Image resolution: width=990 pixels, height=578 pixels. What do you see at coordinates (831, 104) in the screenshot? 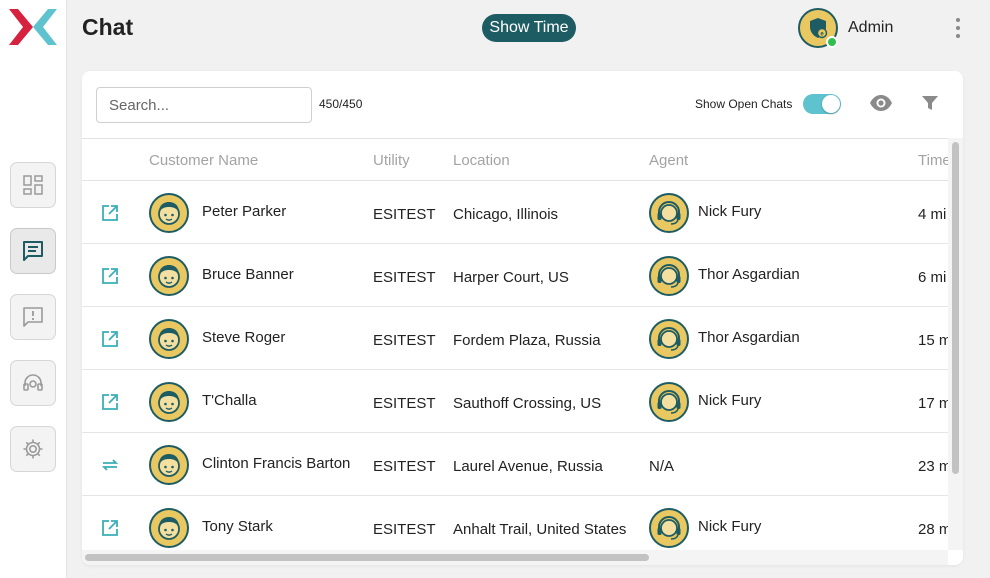
I see `toggle-knob` at bounding box center [831, 104].